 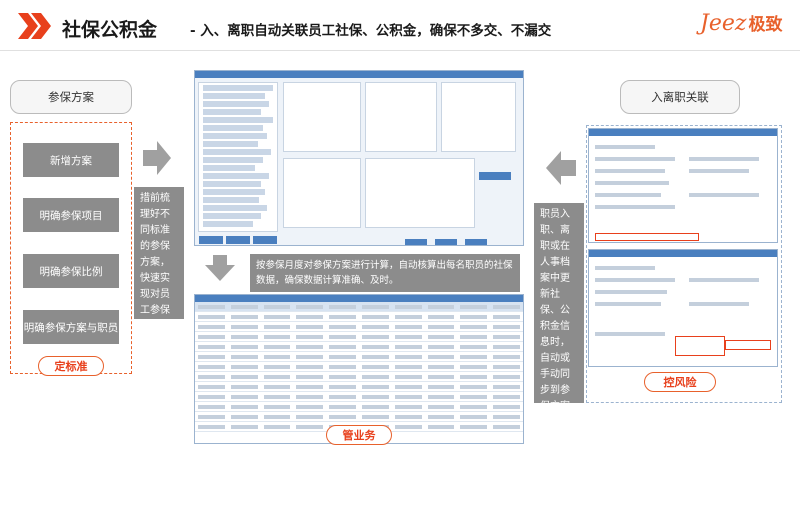 I want to click on left-note: 措前梳理好不同标准的参保方案，快速实现对员工参保的统一管理。, so click(x=159, y=267).